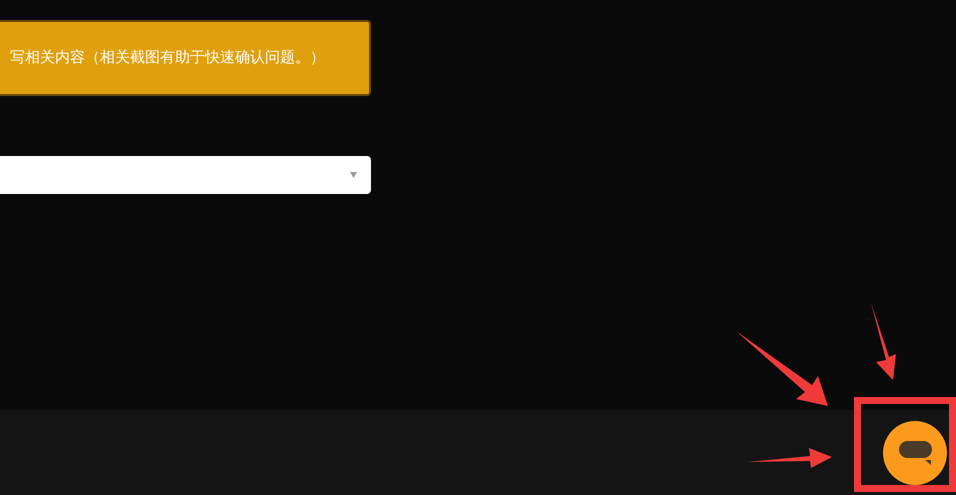 Image resolution: width=956 pixels, height=495 pixels. Describe the element at coordinates (167, 58) in the screenshot. I see `notice-text: 写相关内容（相关截图有助于快速确认问题。）` at that location.